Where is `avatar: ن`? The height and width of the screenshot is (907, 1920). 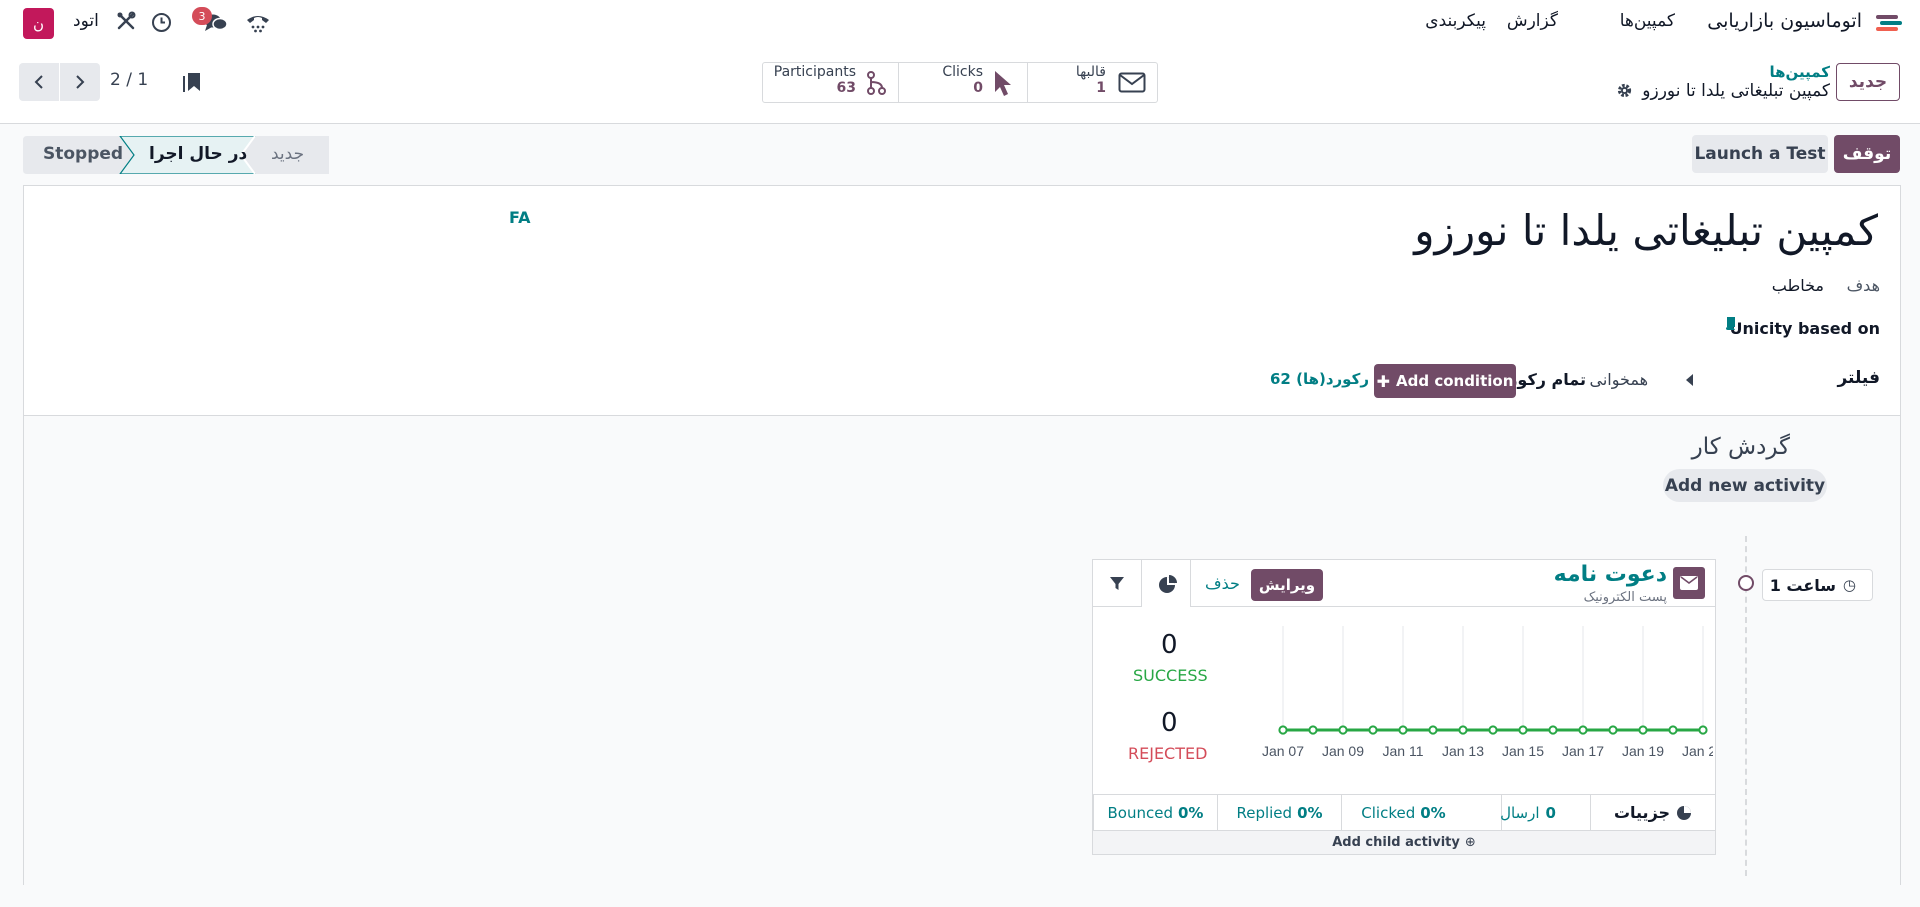
avatar: ن is located at coordinates (38, 23).